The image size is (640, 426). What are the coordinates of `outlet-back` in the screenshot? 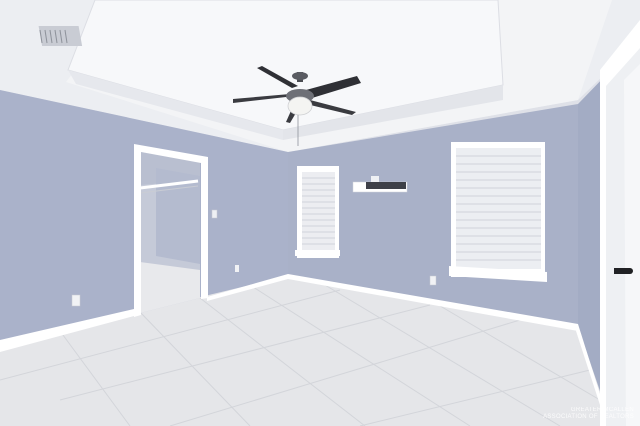 It's located at (433, 280).